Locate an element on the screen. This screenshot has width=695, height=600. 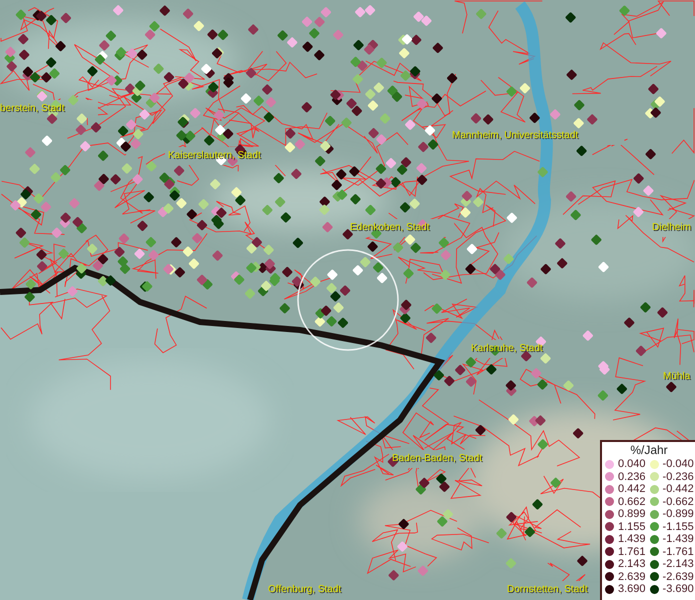
legend-value: 0.040 is located at coordinates (632, 464).